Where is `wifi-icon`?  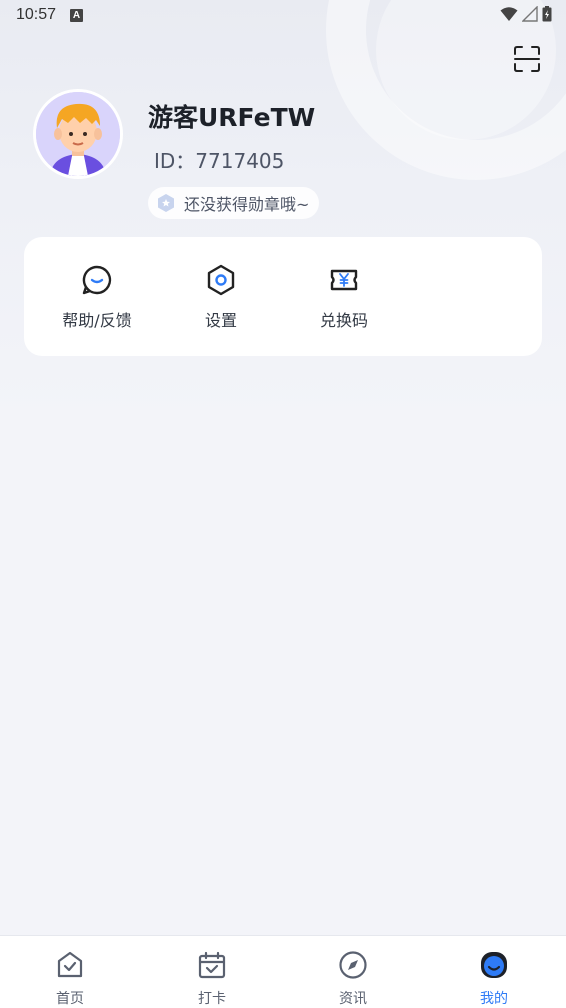
wifi-icon is located at coordinates (509, 14).